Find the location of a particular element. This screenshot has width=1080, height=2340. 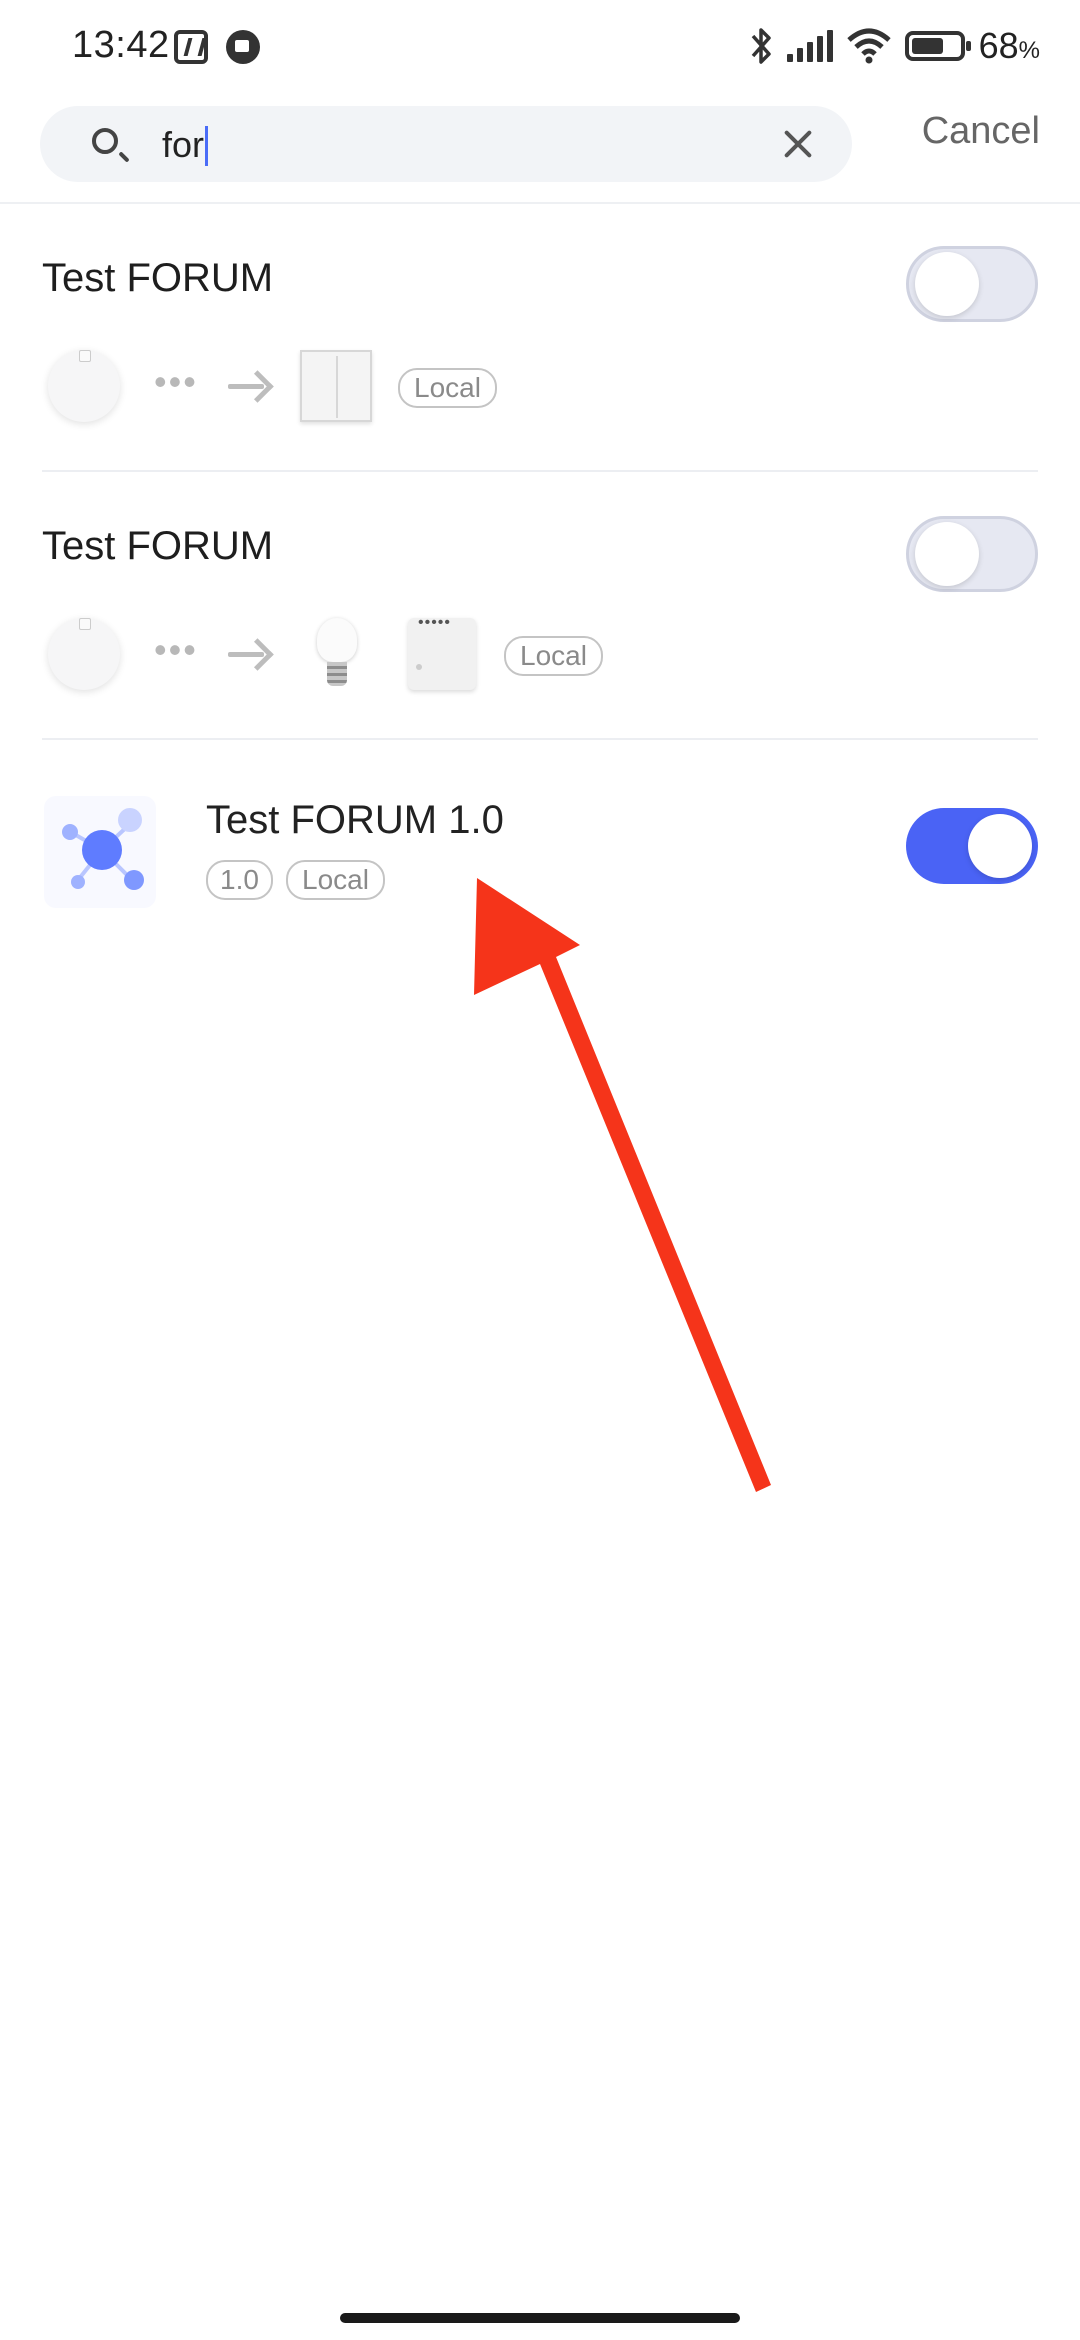

battery-percent: 68% is located at coordinates (1009, 45).